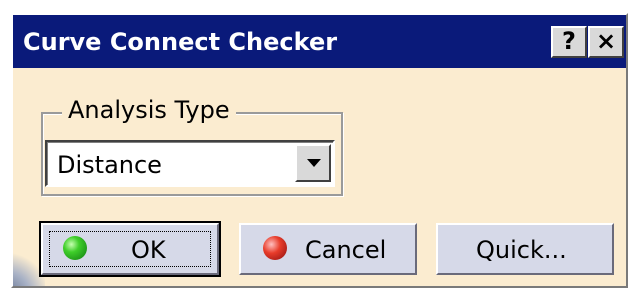  Describe the element at coordinates (275, 248) in the screenshot. I see `red-led-icon` at that location.